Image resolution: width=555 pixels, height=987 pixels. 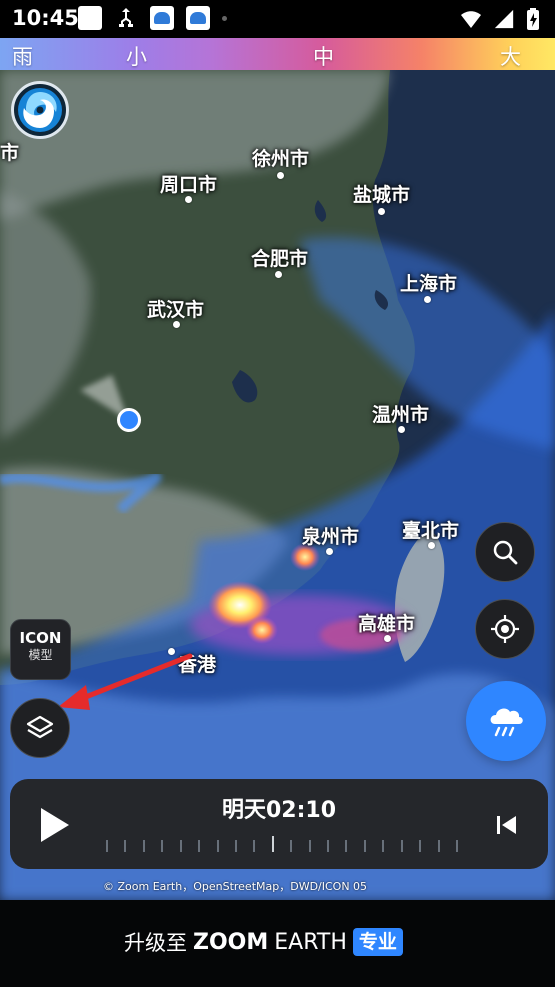 I want to click on message-icon, so click(x=90, y=18).